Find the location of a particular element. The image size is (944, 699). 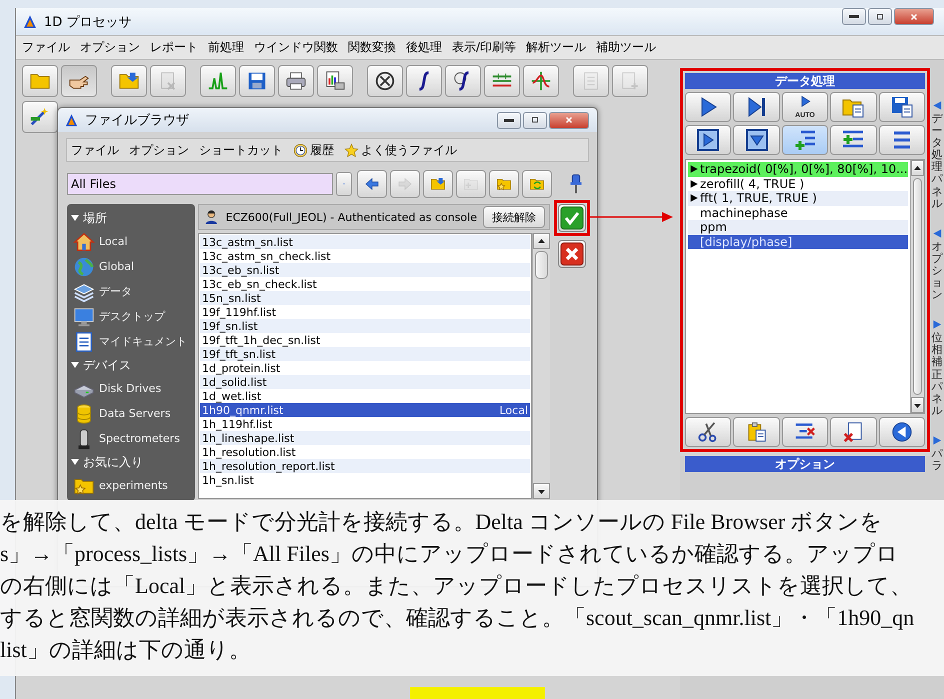

save-document-icon is located at coordinates (902, 107).